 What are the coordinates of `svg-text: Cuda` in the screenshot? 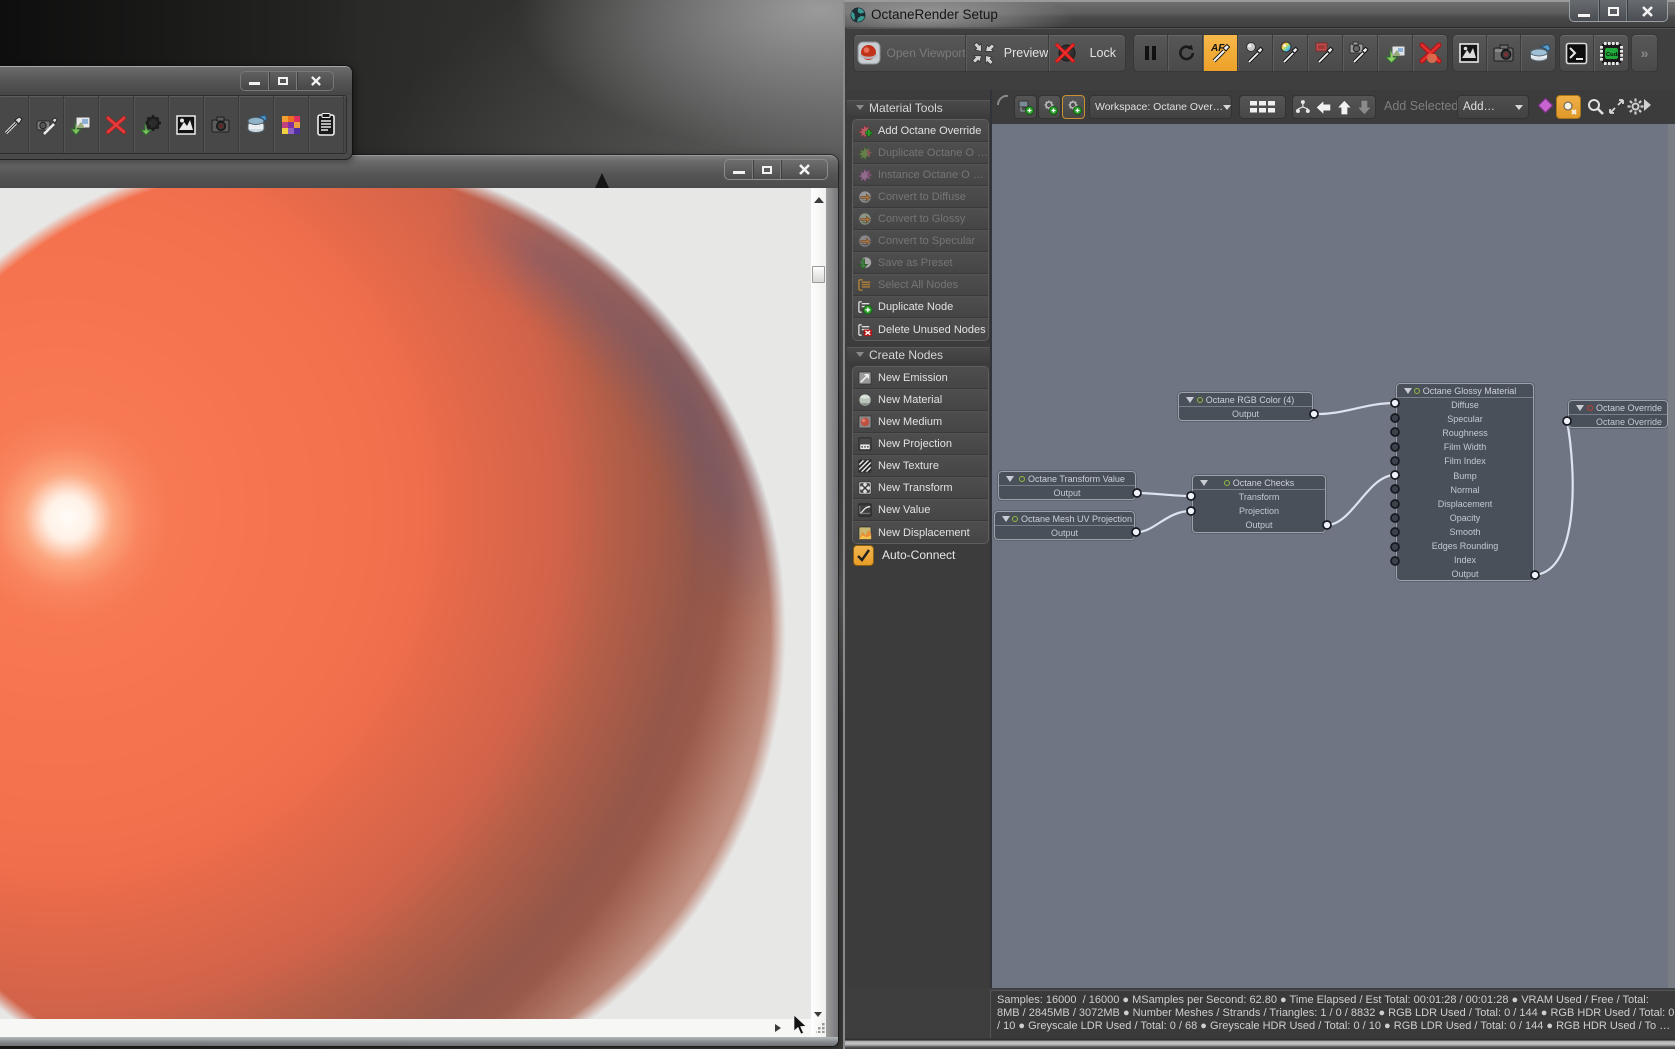 It's located at (1613, 55).